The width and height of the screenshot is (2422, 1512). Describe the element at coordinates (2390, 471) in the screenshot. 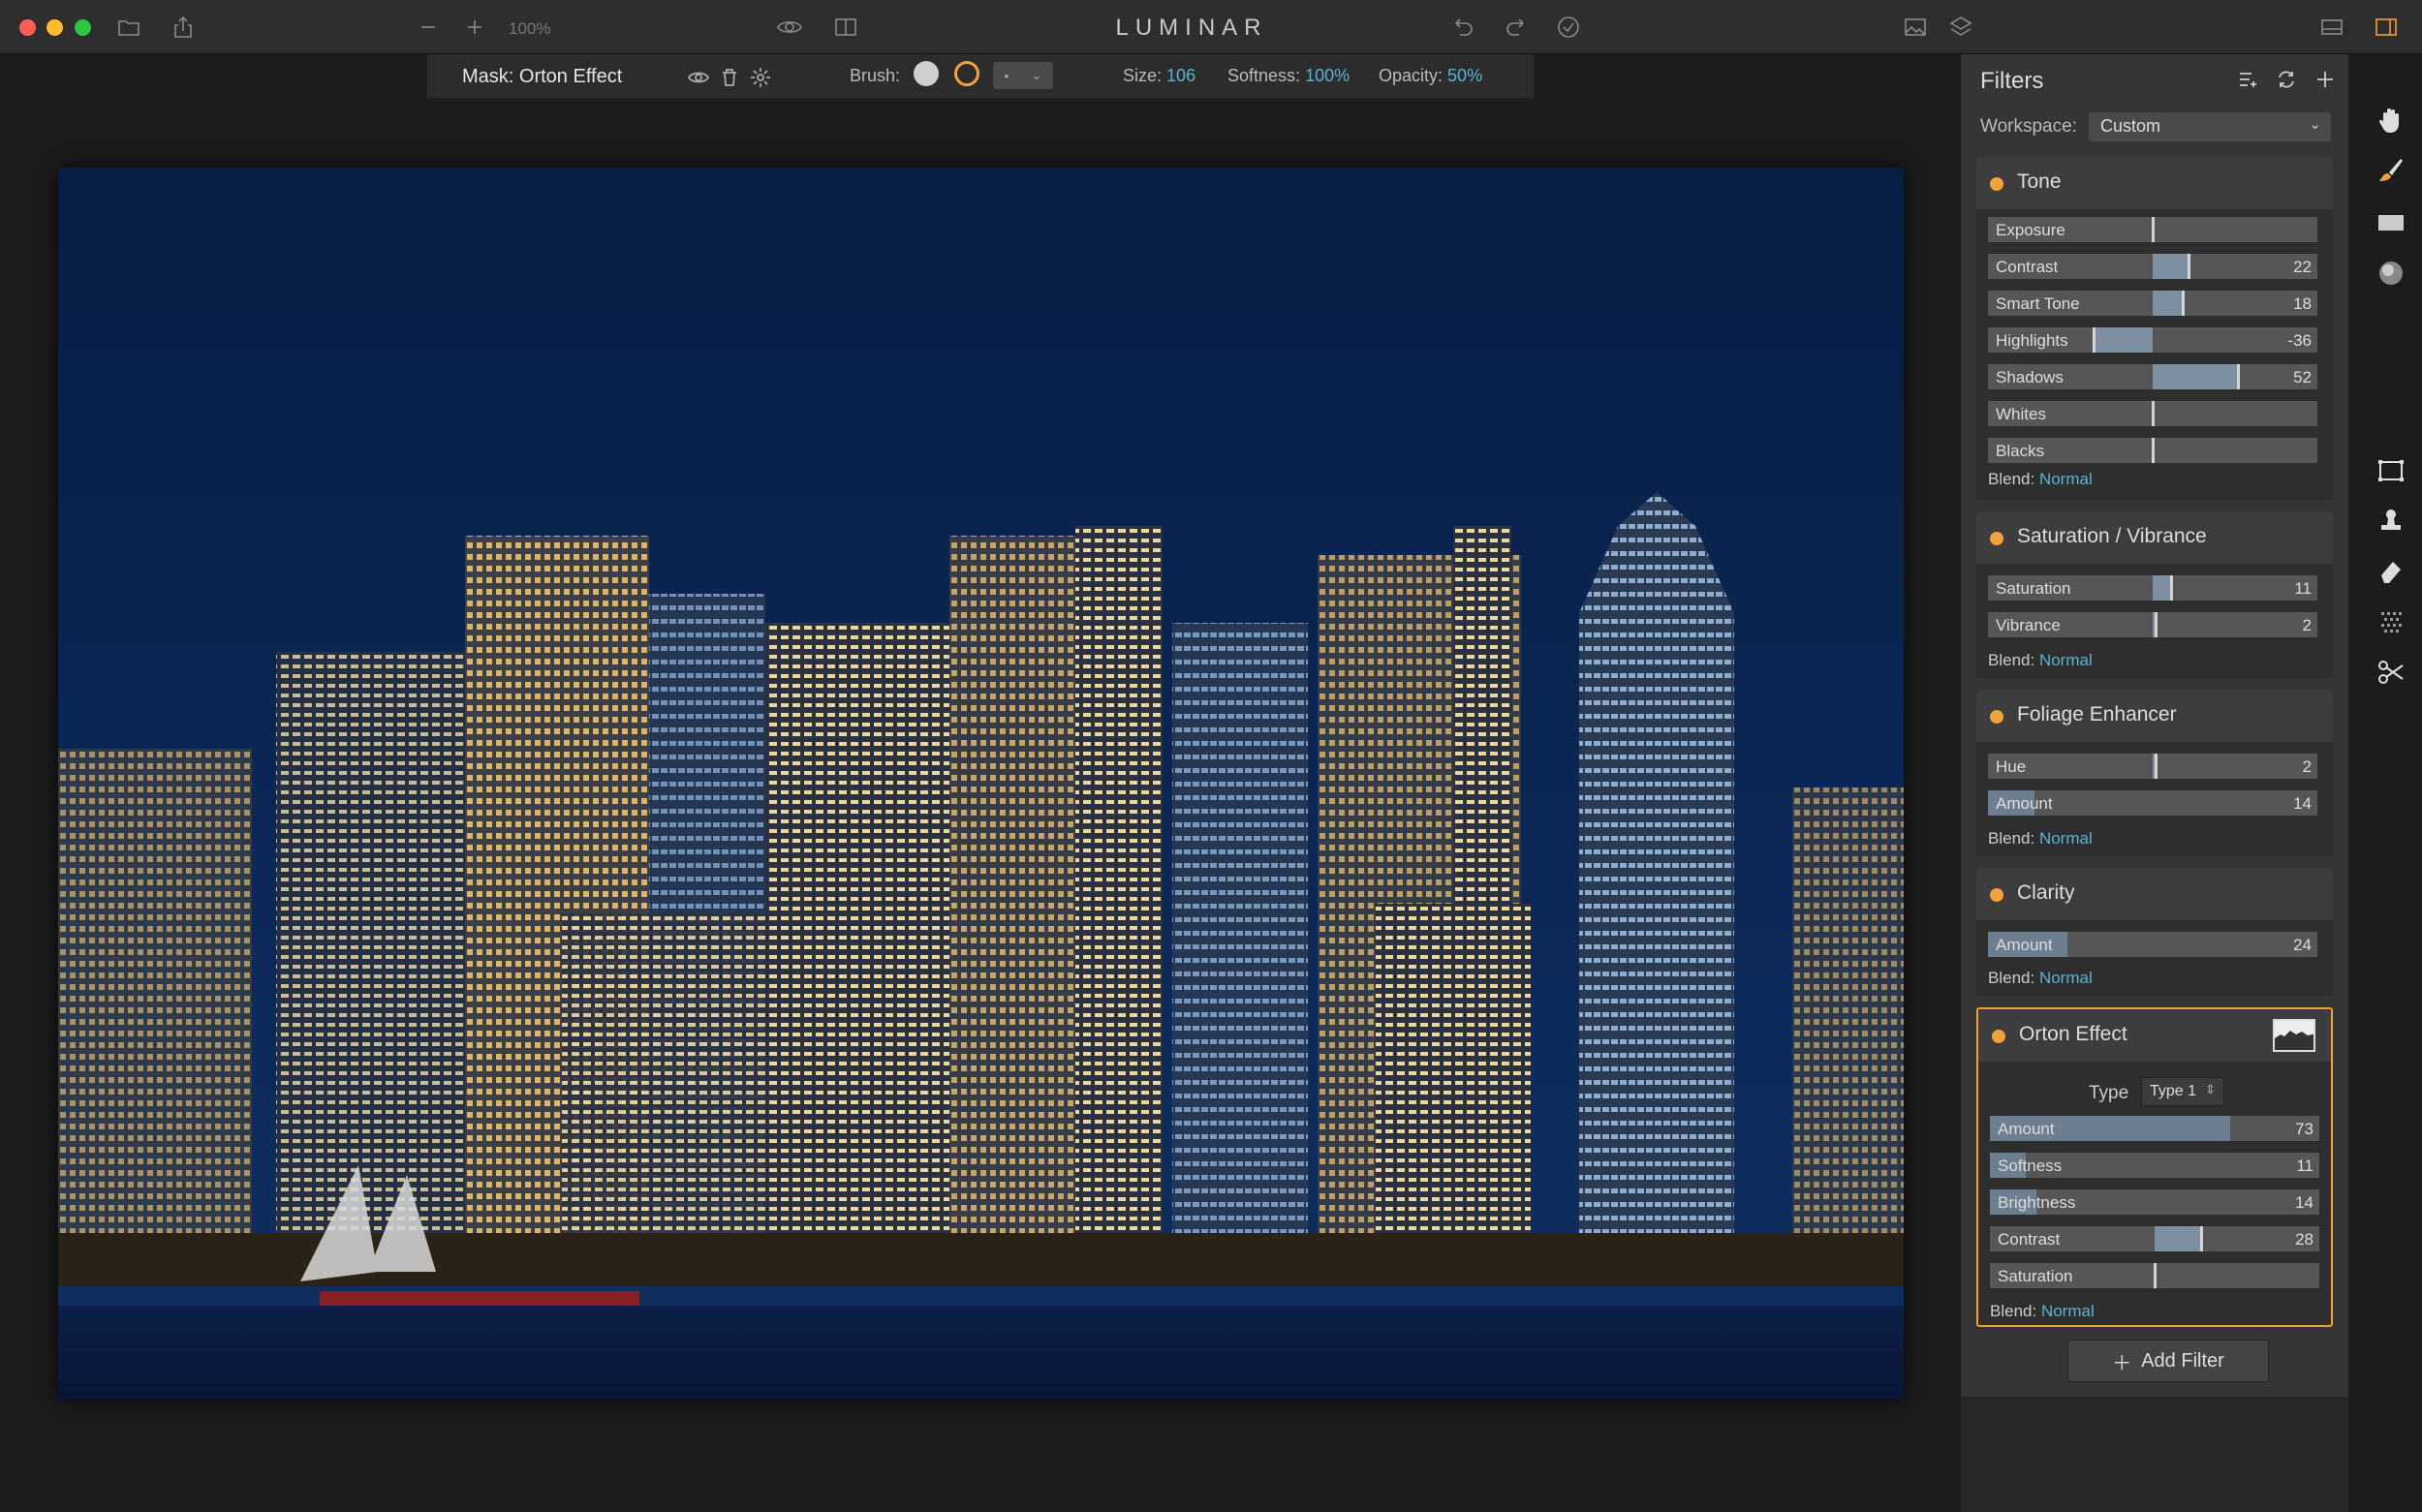

I see `crop-icon` at that location.